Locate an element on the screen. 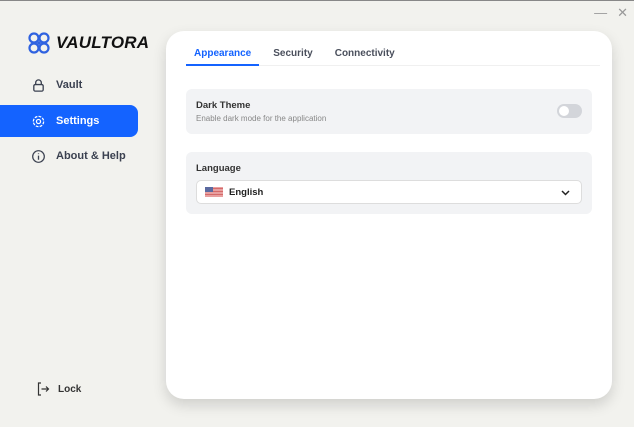 This screenshot has height=427, width=634. tab-bar: Appearance Security Connectivity is located at coordinates (393, 56).